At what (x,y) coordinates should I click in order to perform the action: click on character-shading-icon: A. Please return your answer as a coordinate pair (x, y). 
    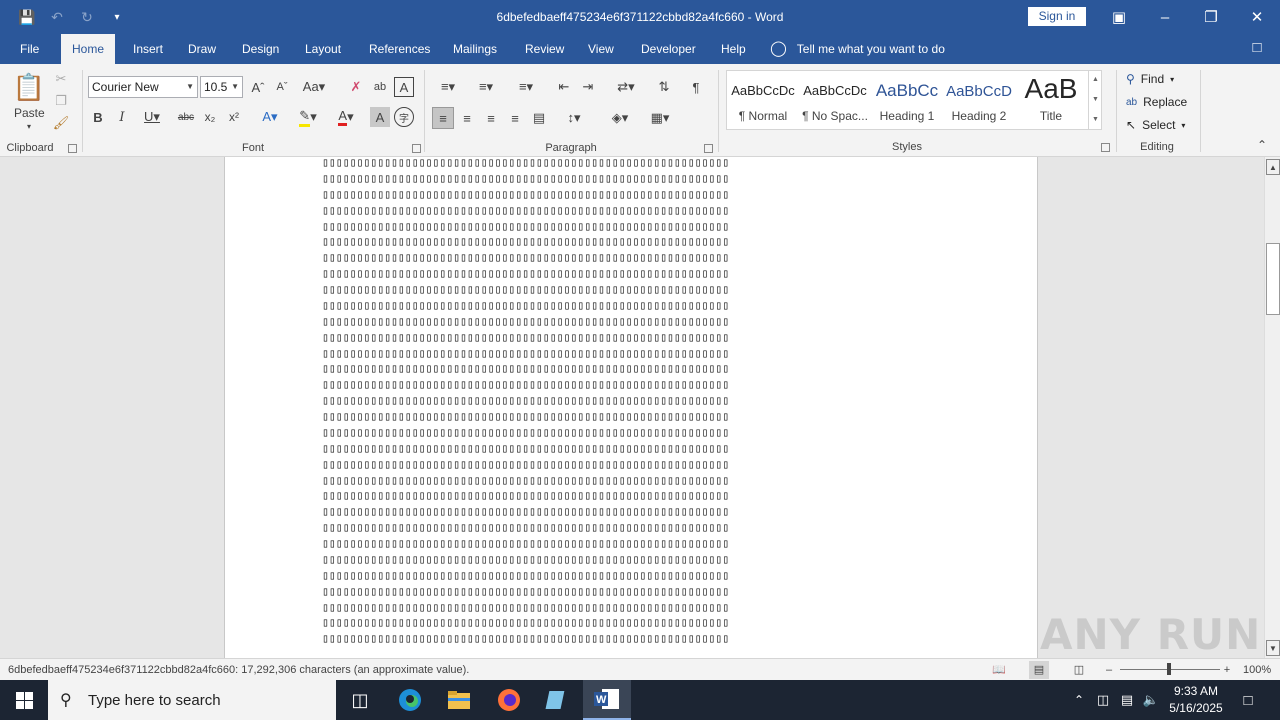
    Looking at the image, I should click on (380, 117).